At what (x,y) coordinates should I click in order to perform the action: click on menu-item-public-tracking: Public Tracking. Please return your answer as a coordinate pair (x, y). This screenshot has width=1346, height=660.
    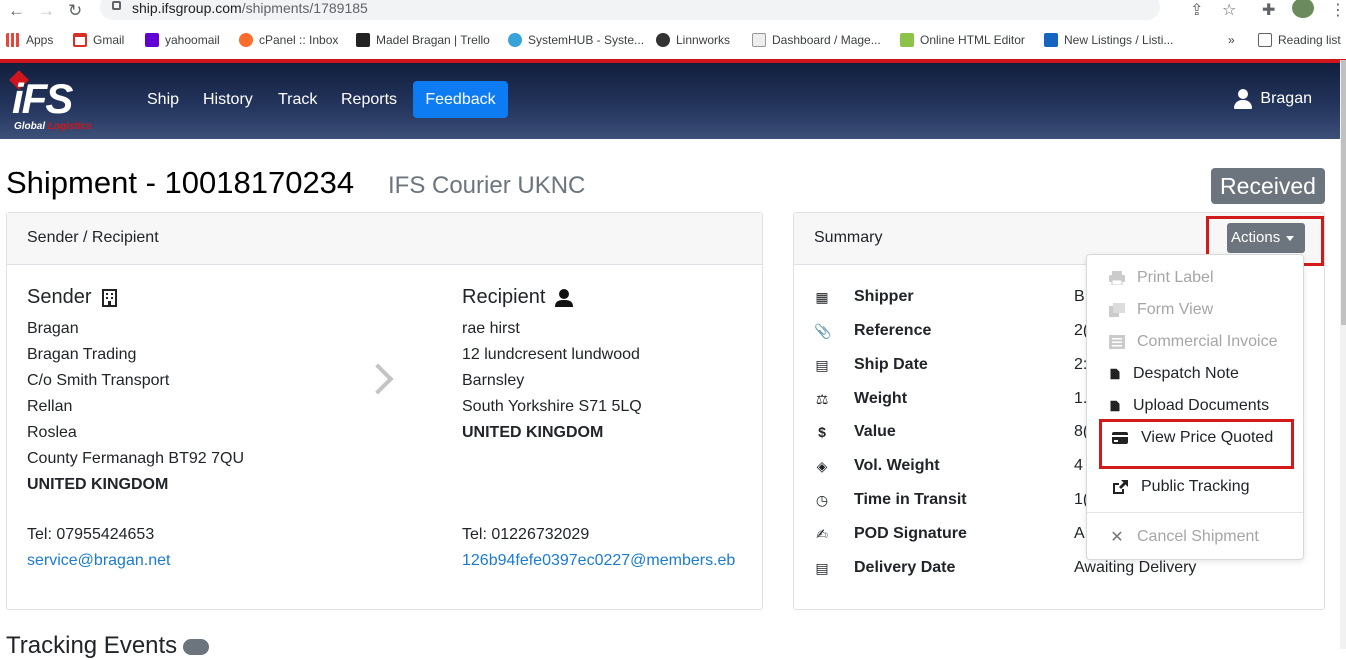
    Looking at the image, I should click on (1180, 487).